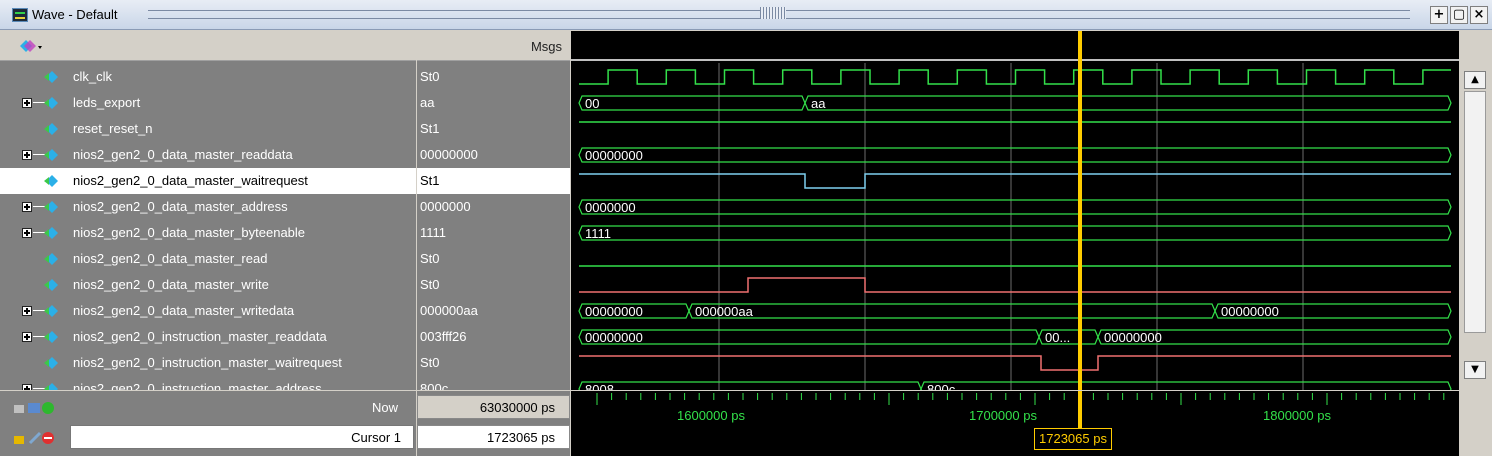  I want to click on signal-row: reset_reset_n, so click(208, 129).